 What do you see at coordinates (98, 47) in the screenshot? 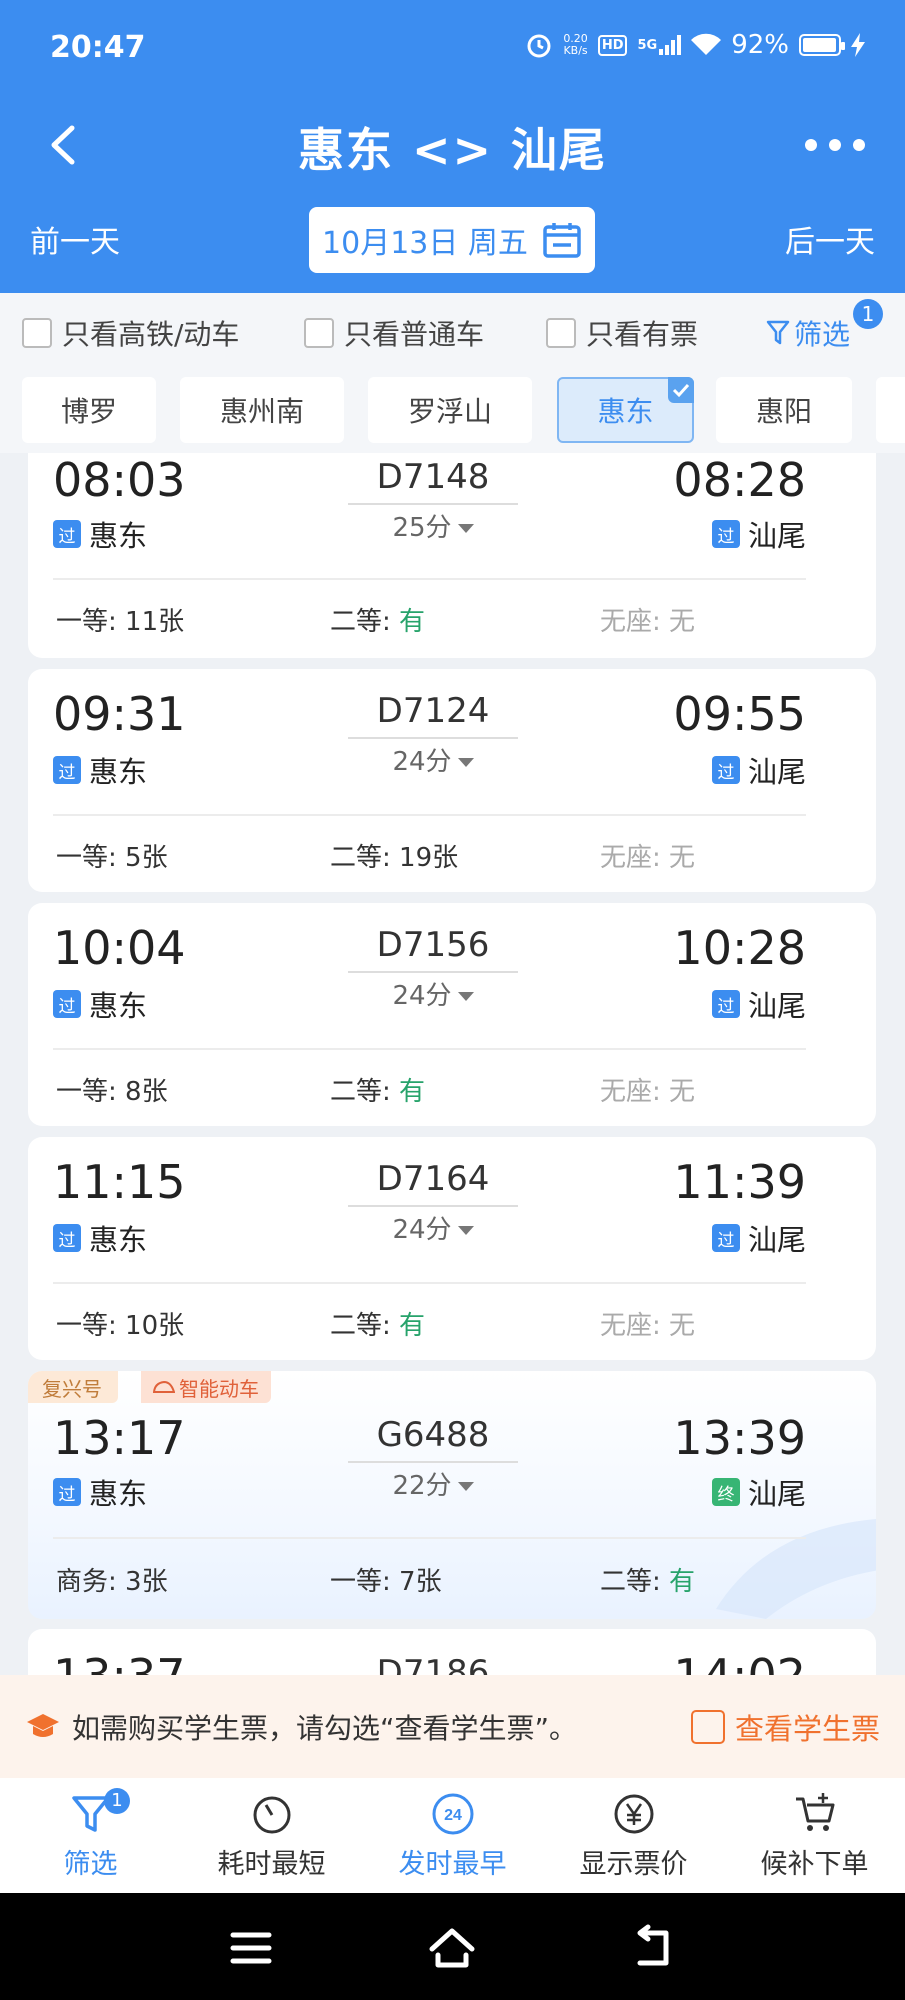
I see `status-time: 20:47` at bounding box center [98, 47].